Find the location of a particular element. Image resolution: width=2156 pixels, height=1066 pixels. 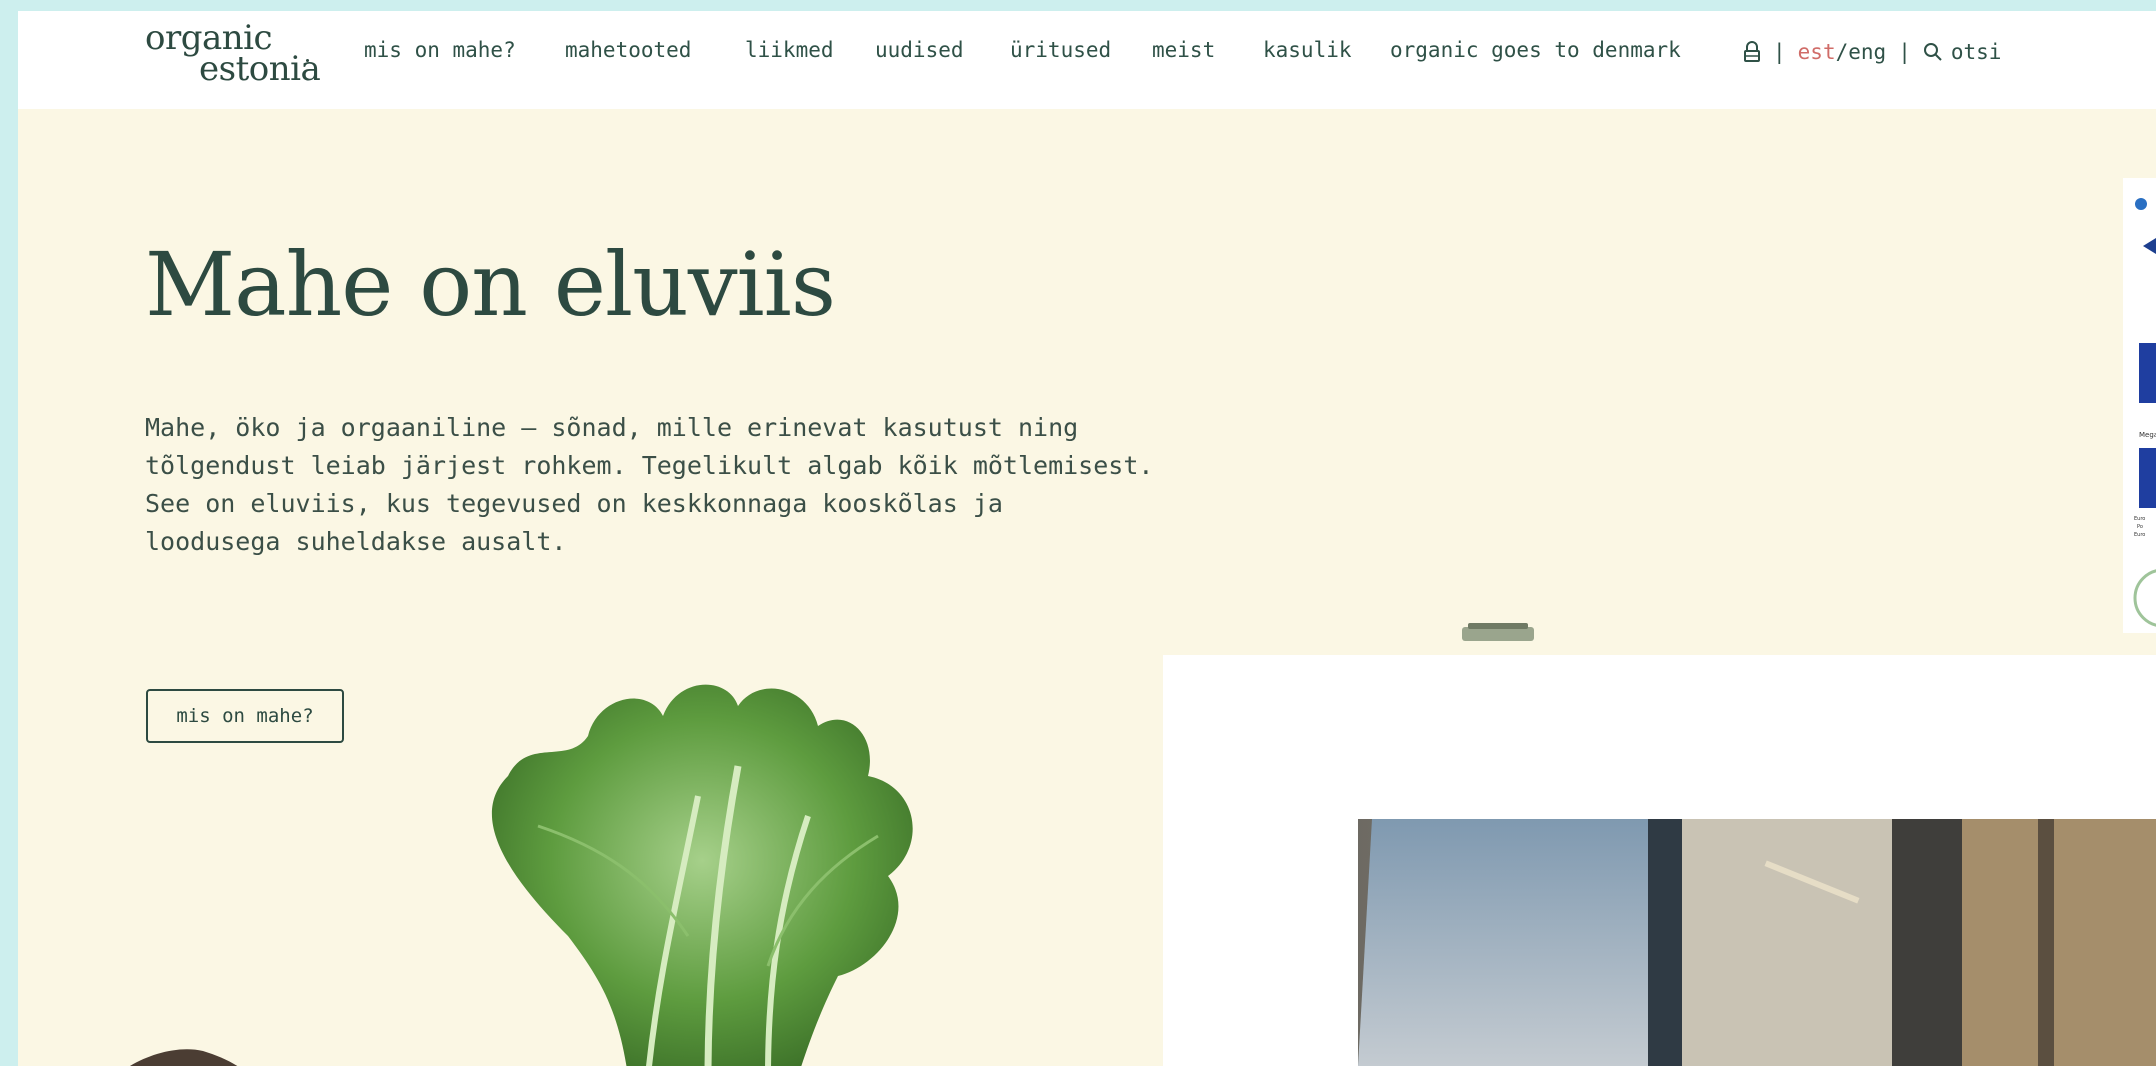

header-tools: | est / eng | otsi is located at coordinates (1872, 52).